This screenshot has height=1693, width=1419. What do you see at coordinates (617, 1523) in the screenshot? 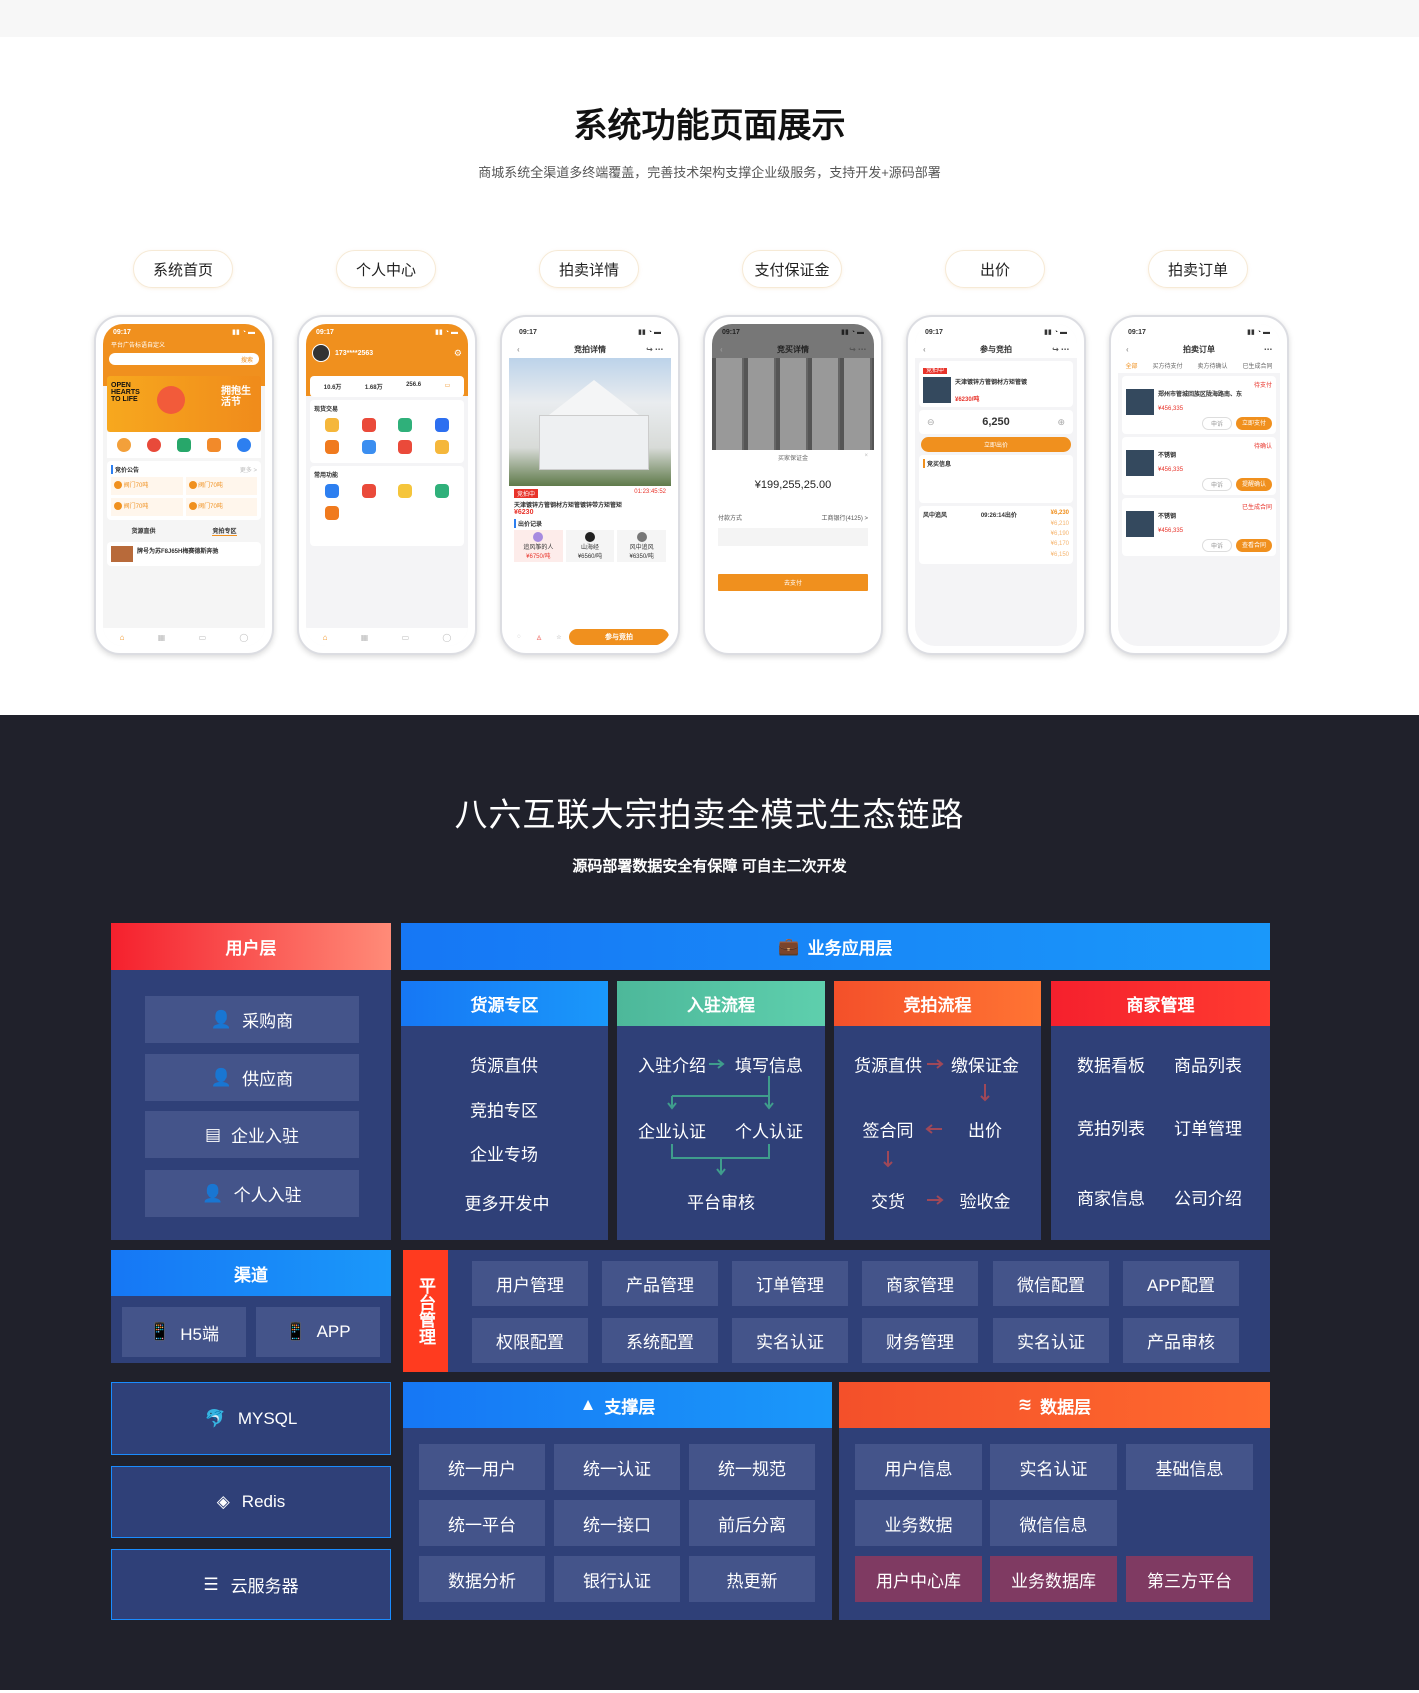
I see `support-item: 统一接口` at bounding box center [617, 1523].